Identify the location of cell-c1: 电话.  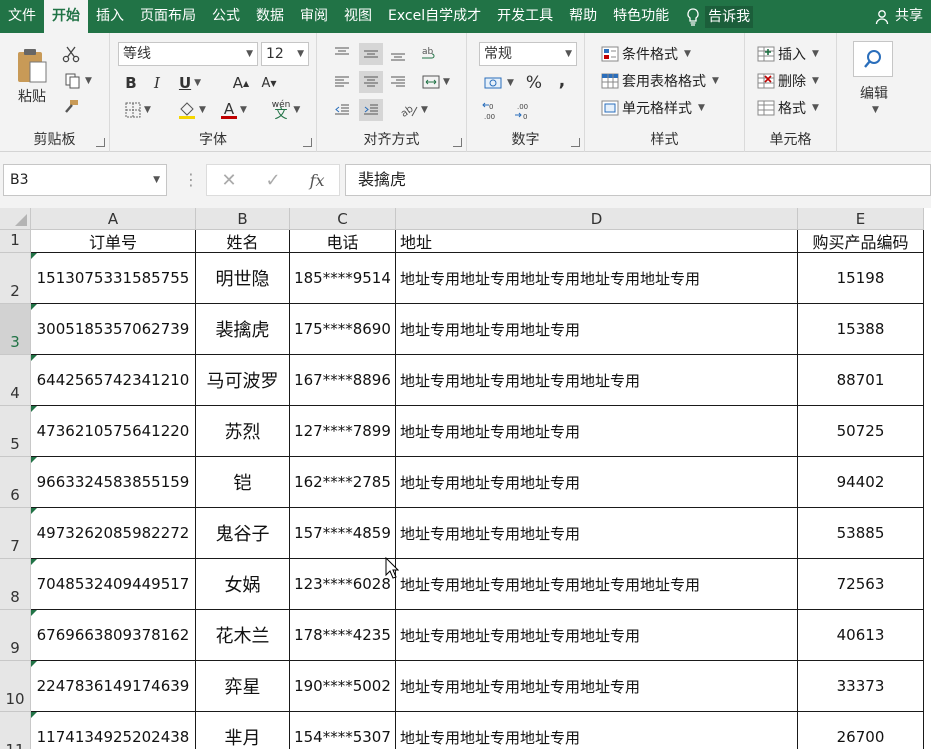
(343, 241).